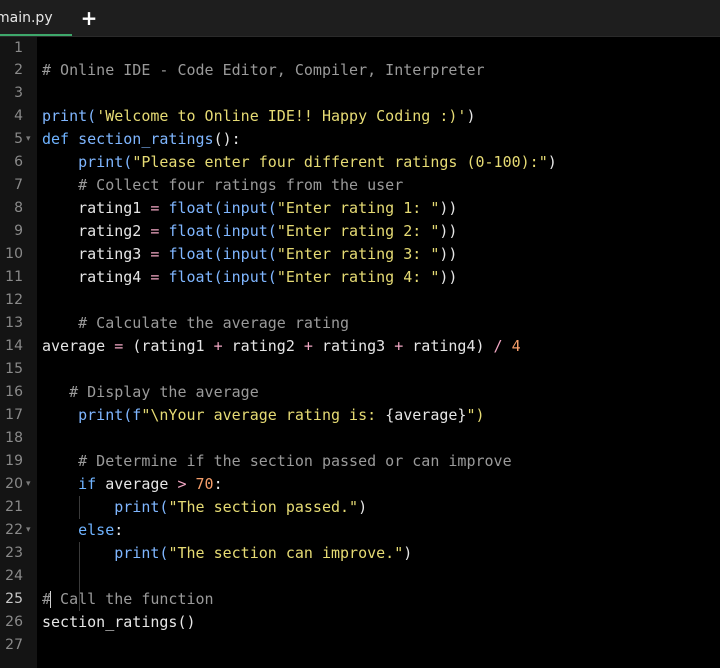  Describe the element at coordinates (360, 599) in the screenshot. I see `code-line: 25 # Call the function` at that location.